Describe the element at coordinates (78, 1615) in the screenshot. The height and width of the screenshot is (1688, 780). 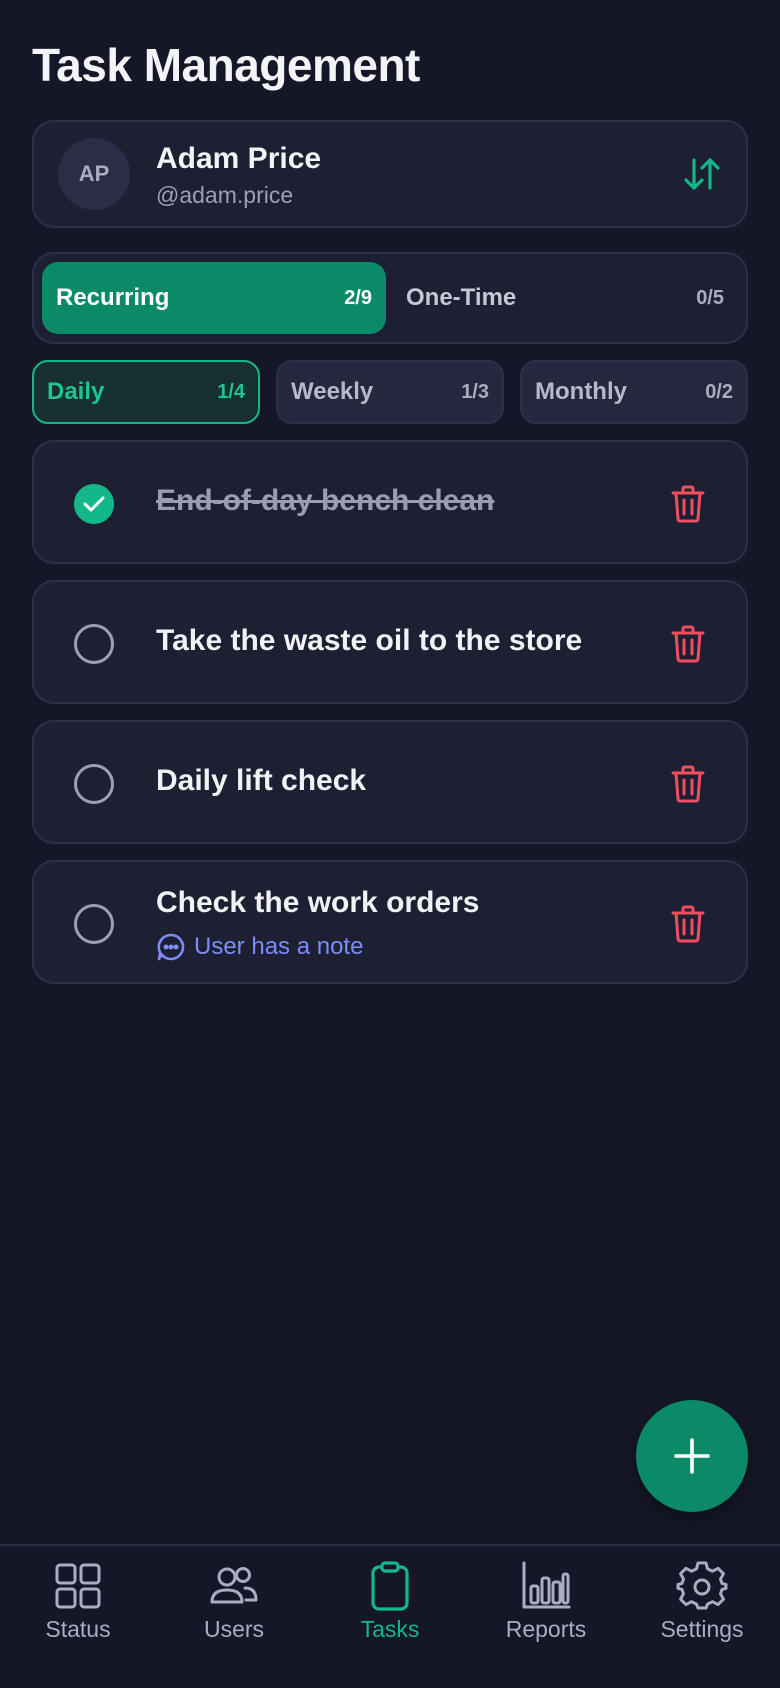
I see `nav-status: Status` at that location.